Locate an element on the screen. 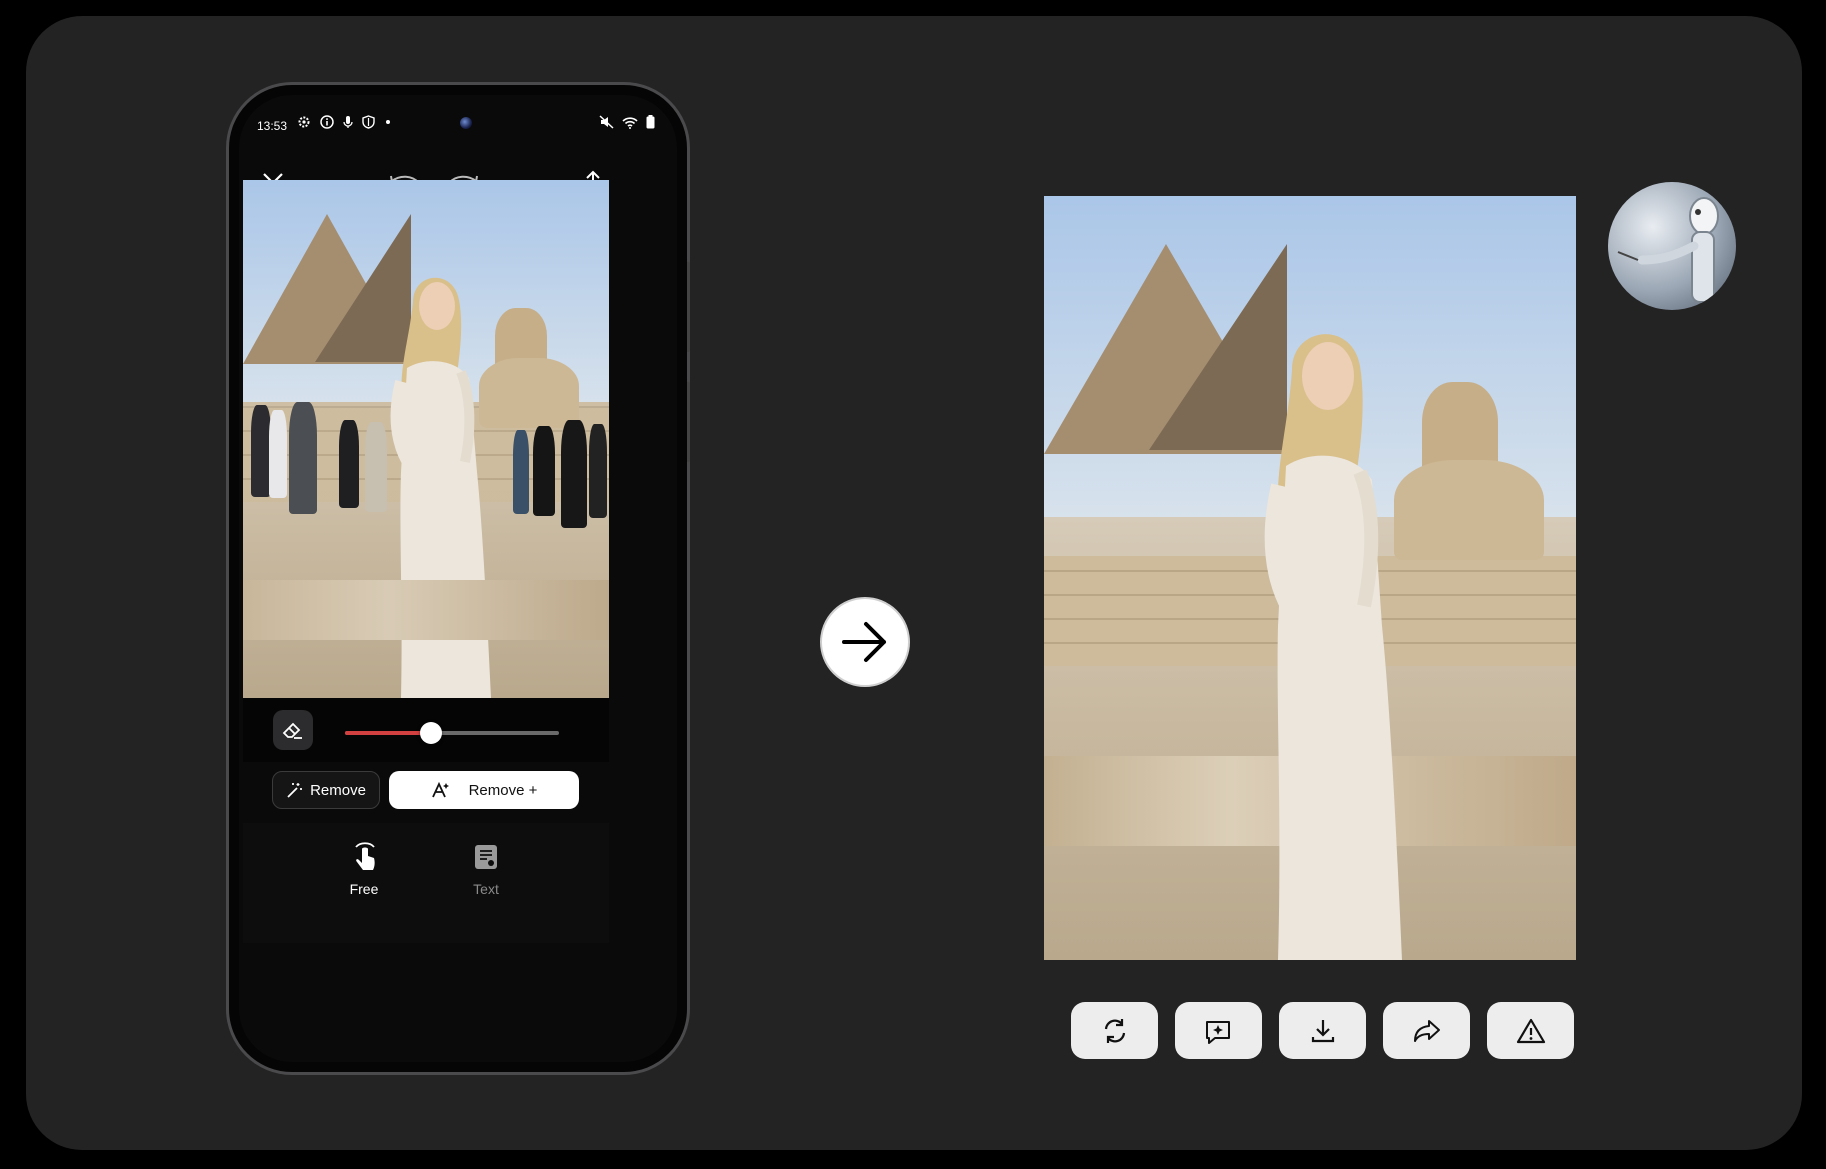 This screenshot has height=1169, width=1826. slider-thumb is located at coordinates (430, 733).